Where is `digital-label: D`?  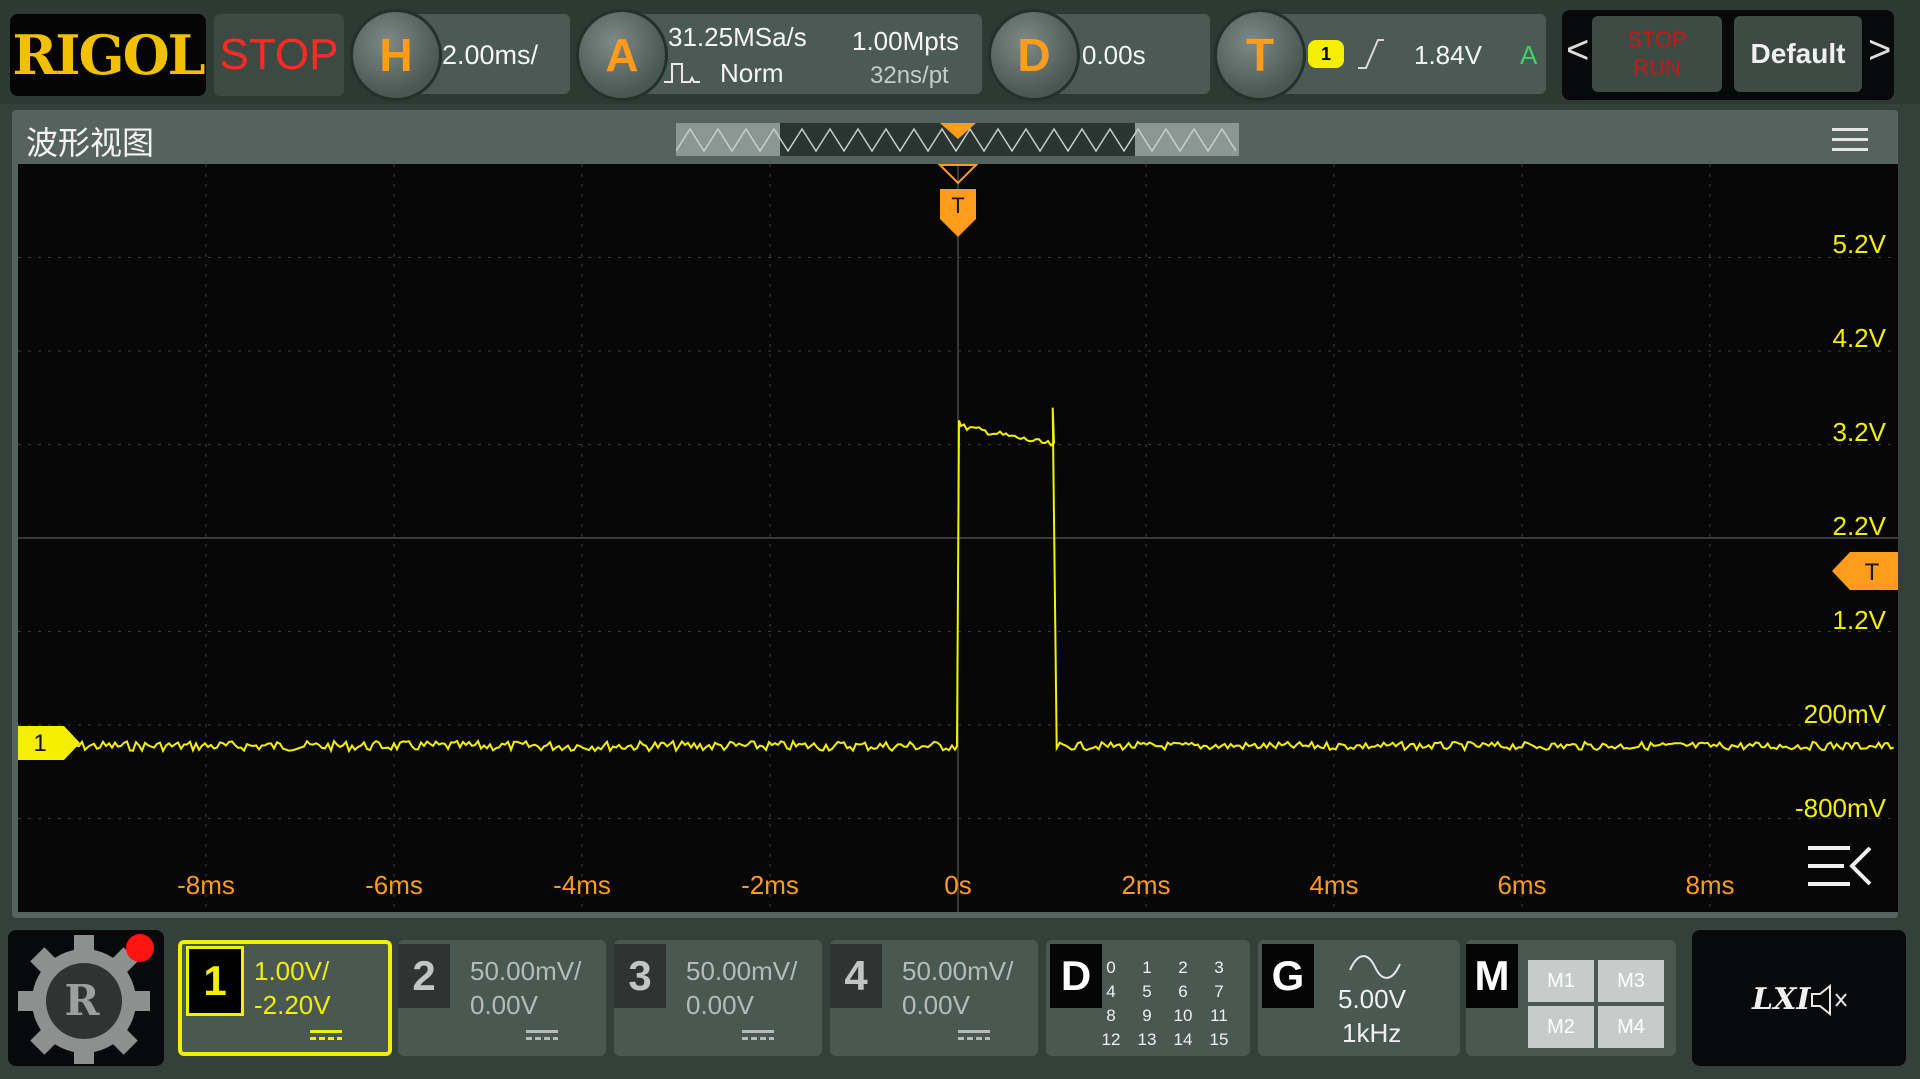 digital-label: D is located at coordinates (1076, 976).